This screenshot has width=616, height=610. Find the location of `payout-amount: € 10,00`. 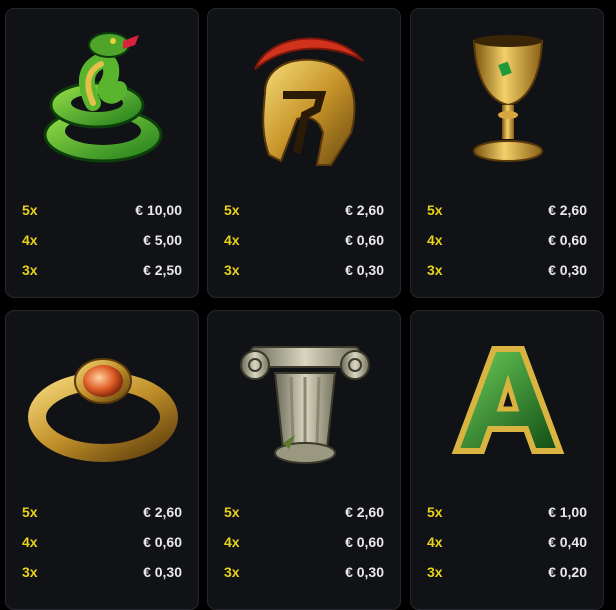

payout-amount: € 10,00 is located at coordinates (158, 210).